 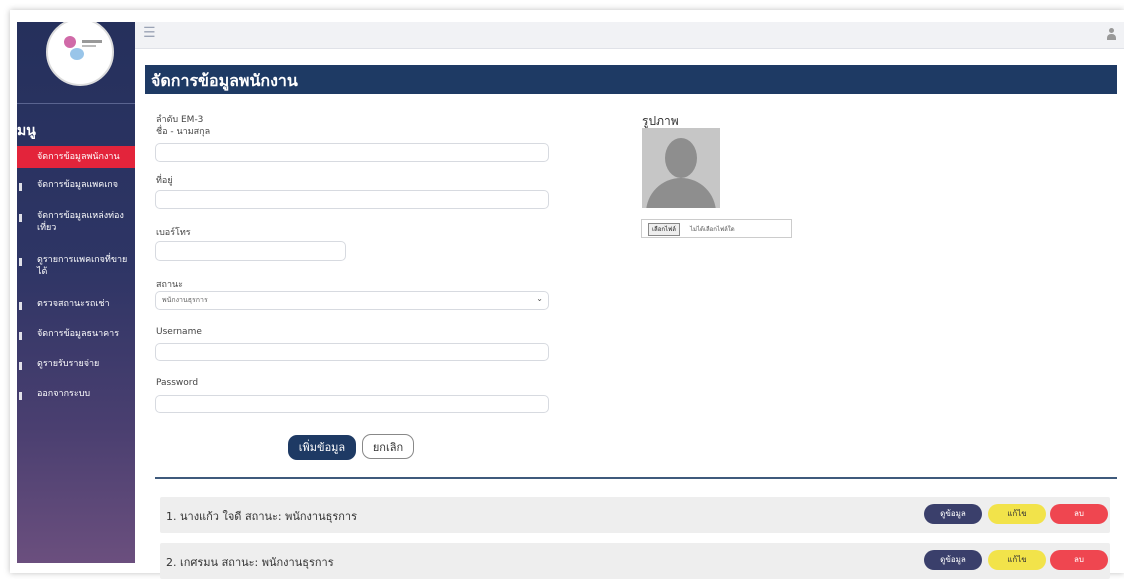 I want to click on status-label: สถานะ, so click(x=169, y=285).